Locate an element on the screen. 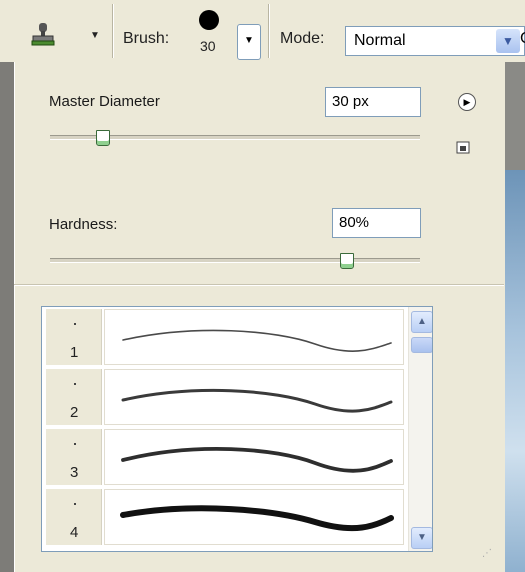  mode-label: Mode: is located at coordinates (302, 38).